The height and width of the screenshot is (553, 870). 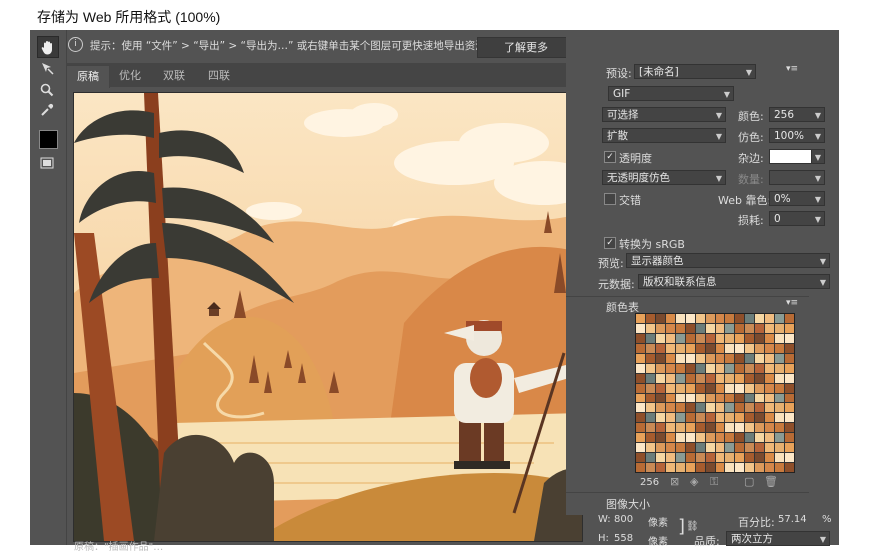 I want to click on color-table-grid, so click(x=715, y=393).